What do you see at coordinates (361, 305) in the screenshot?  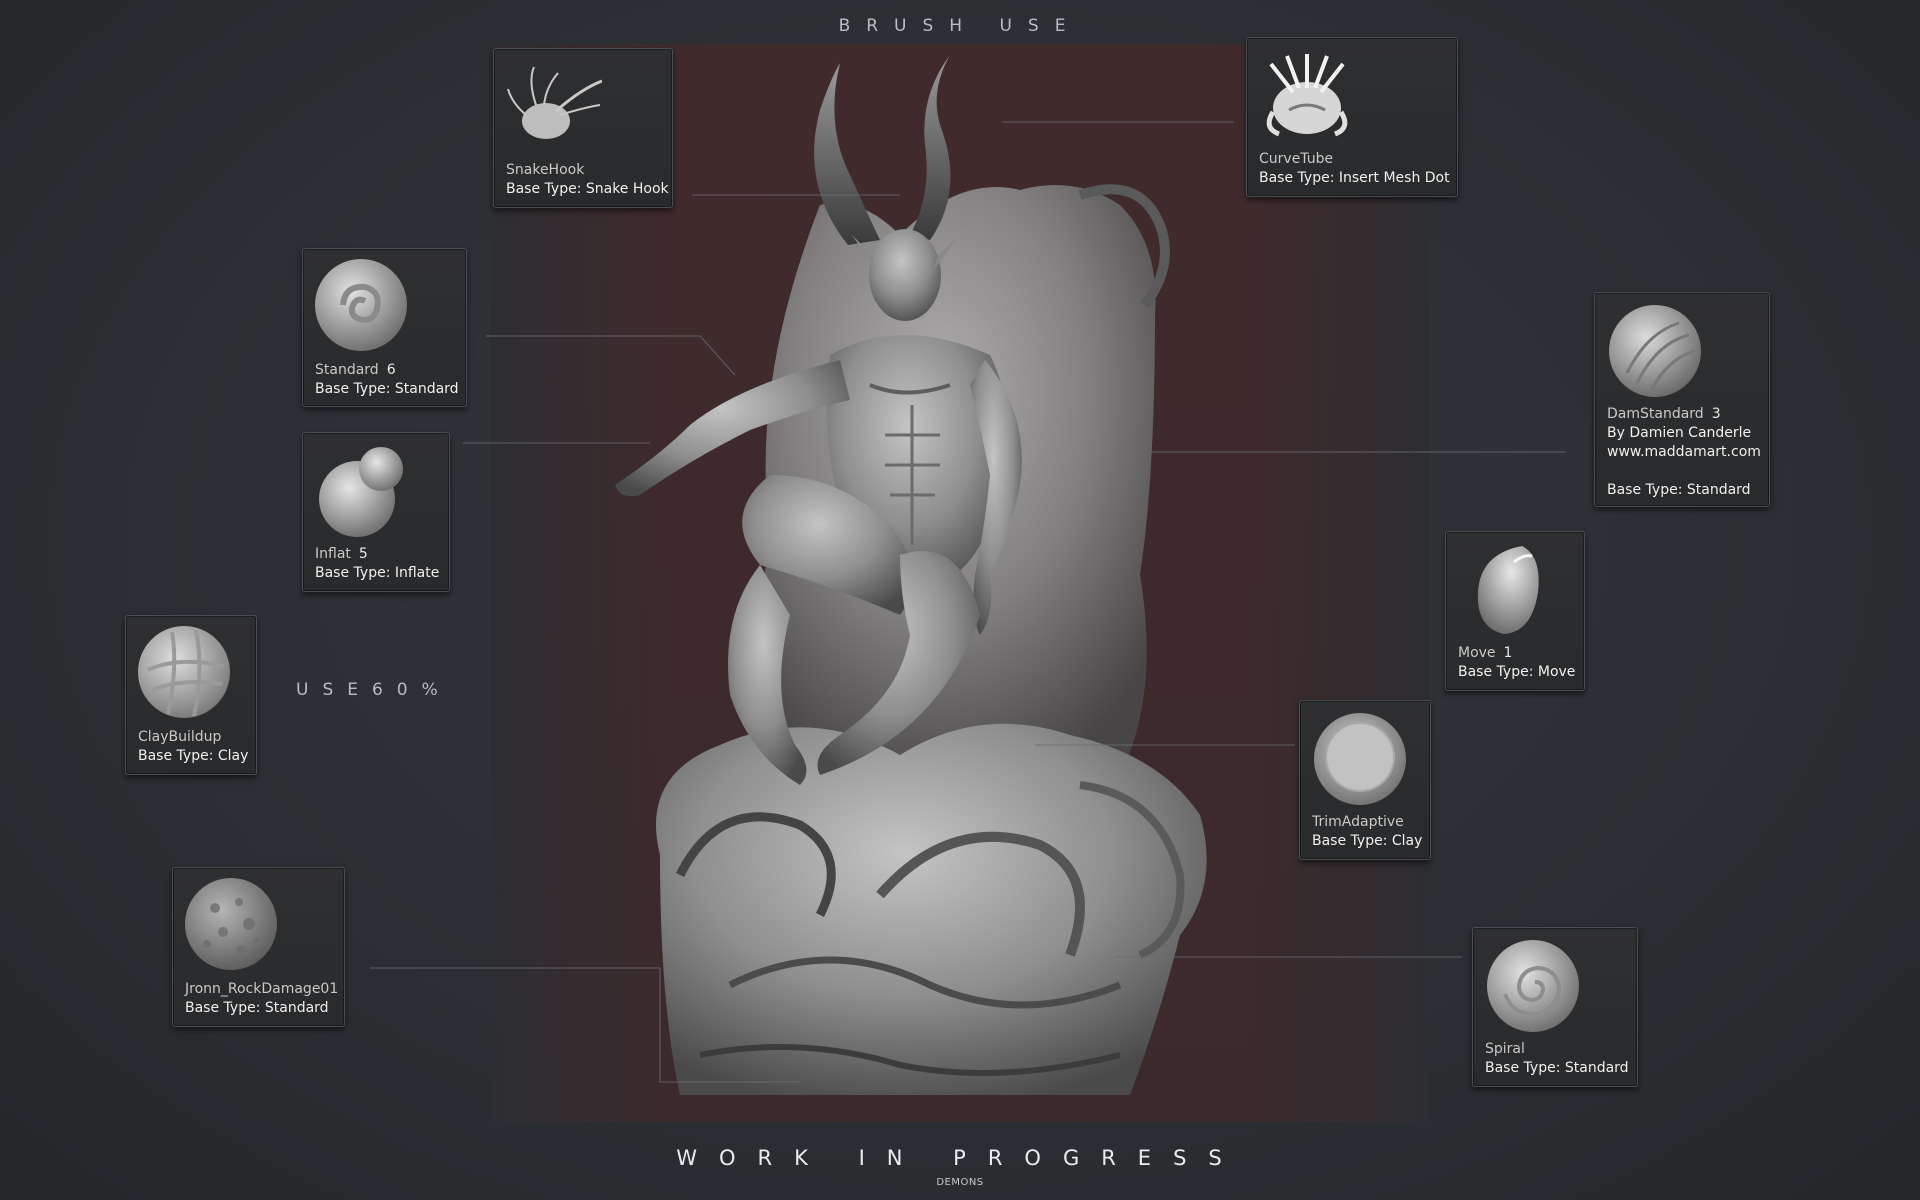 I see `standard-brush-icon` at bounding box center [361, 305].